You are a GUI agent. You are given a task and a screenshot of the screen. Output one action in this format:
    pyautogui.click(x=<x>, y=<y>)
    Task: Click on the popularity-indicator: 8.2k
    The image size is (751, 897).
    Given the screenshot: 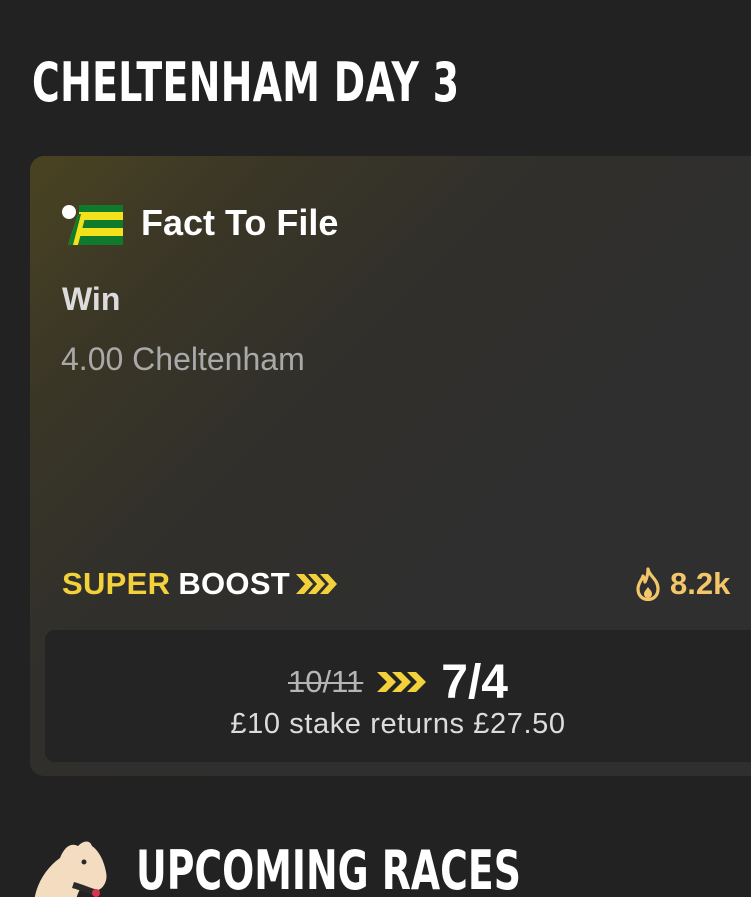 What is the action you would take?
    pyautogui.click(x=682, y=584)
    